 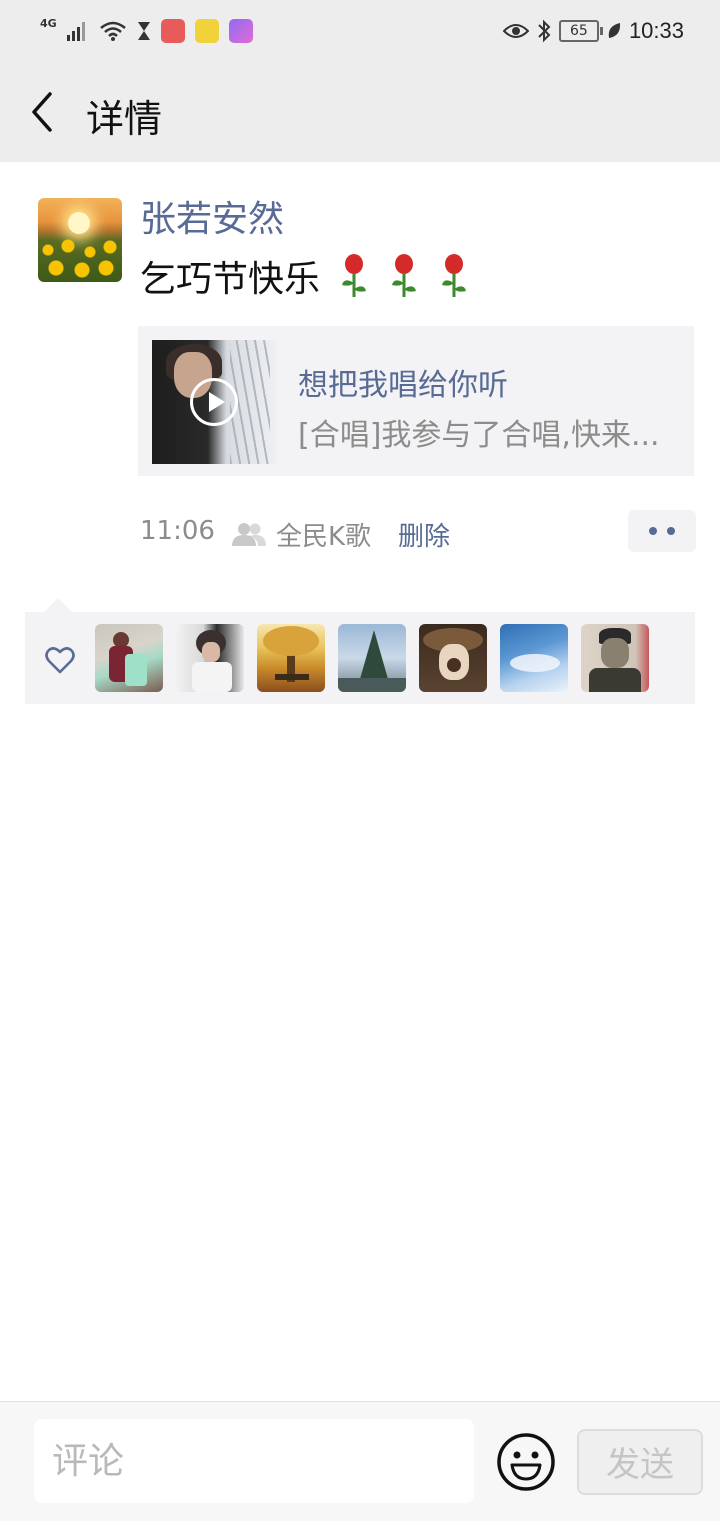 I want to click on post-content: 乞巧节快乐, so click(x=305, y=276).